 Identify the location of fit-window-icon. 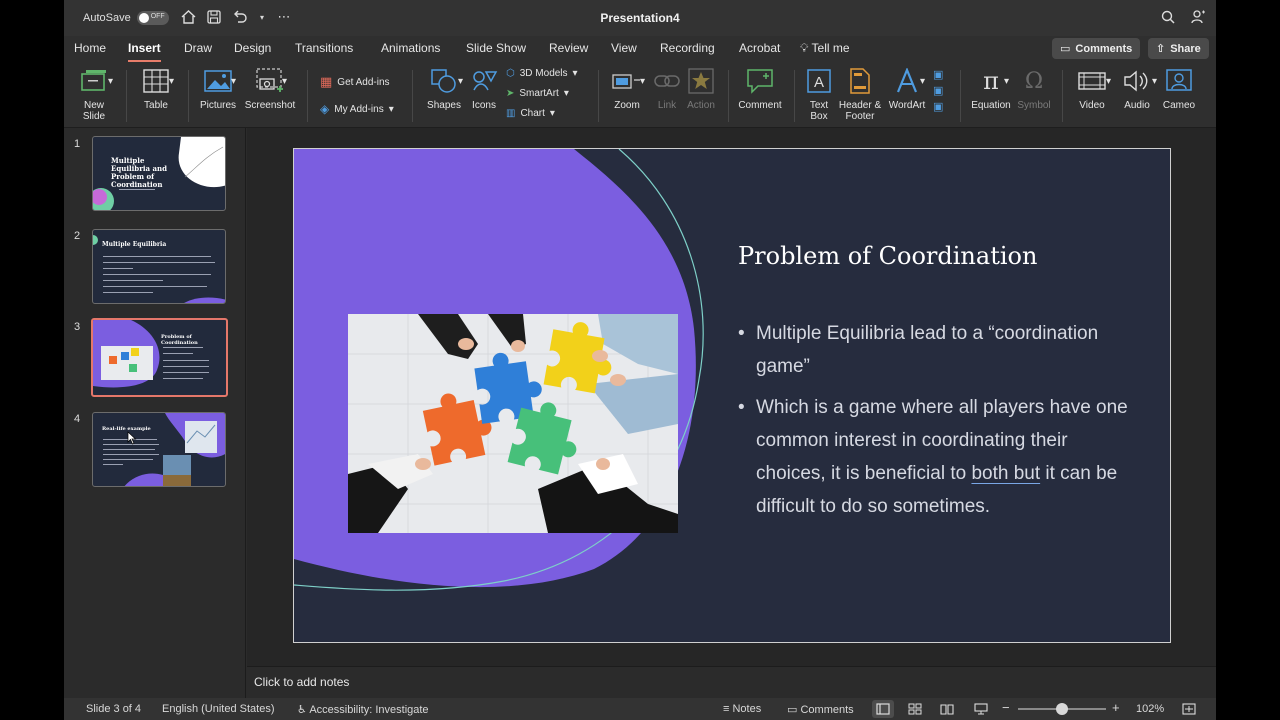
(1189, 709).